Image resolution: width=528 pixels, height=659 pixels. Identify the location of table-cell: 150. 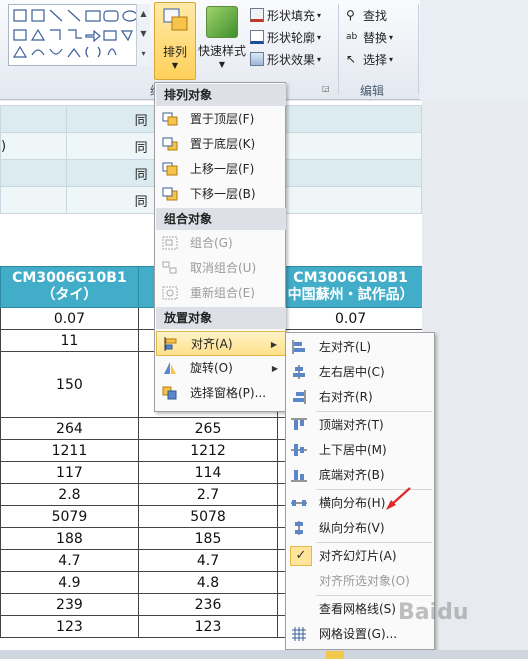
(69, 384).